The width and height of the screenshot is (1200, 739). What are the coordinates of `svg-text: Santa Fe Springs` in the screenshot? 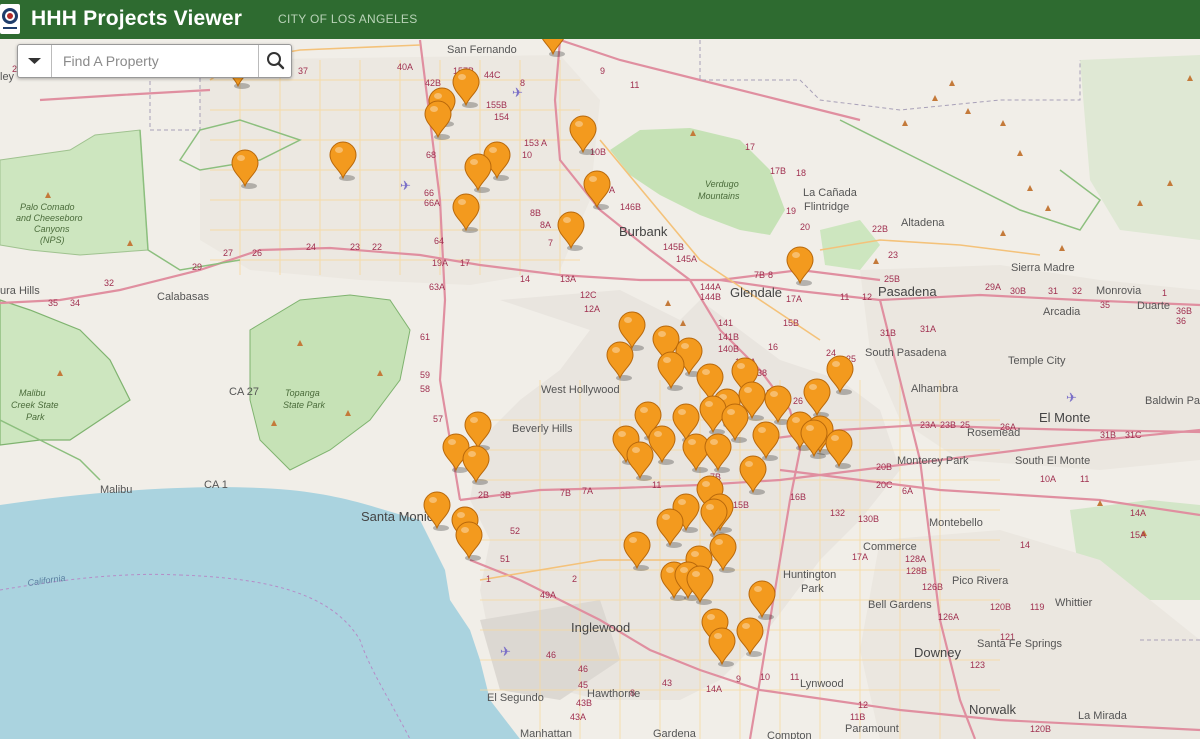 It's located at (1019, 644).